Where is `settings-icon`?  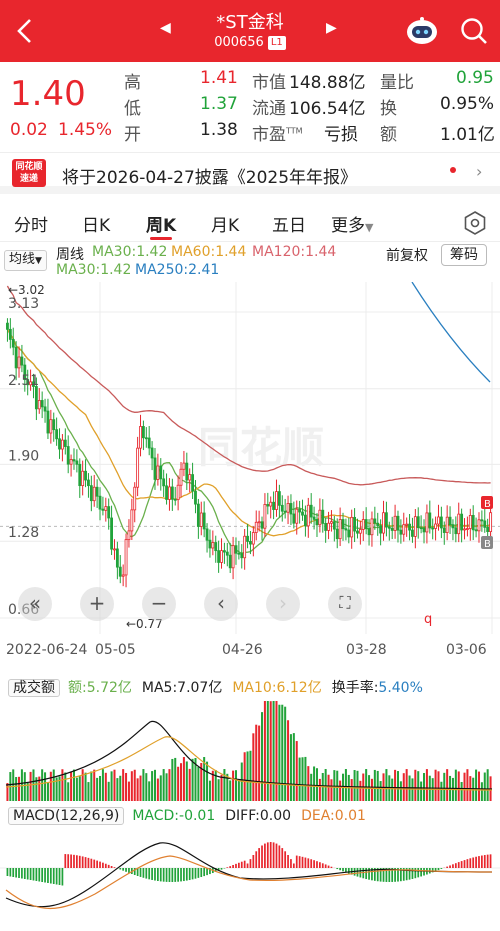 settings-icon is located at coordinates (475, 223).